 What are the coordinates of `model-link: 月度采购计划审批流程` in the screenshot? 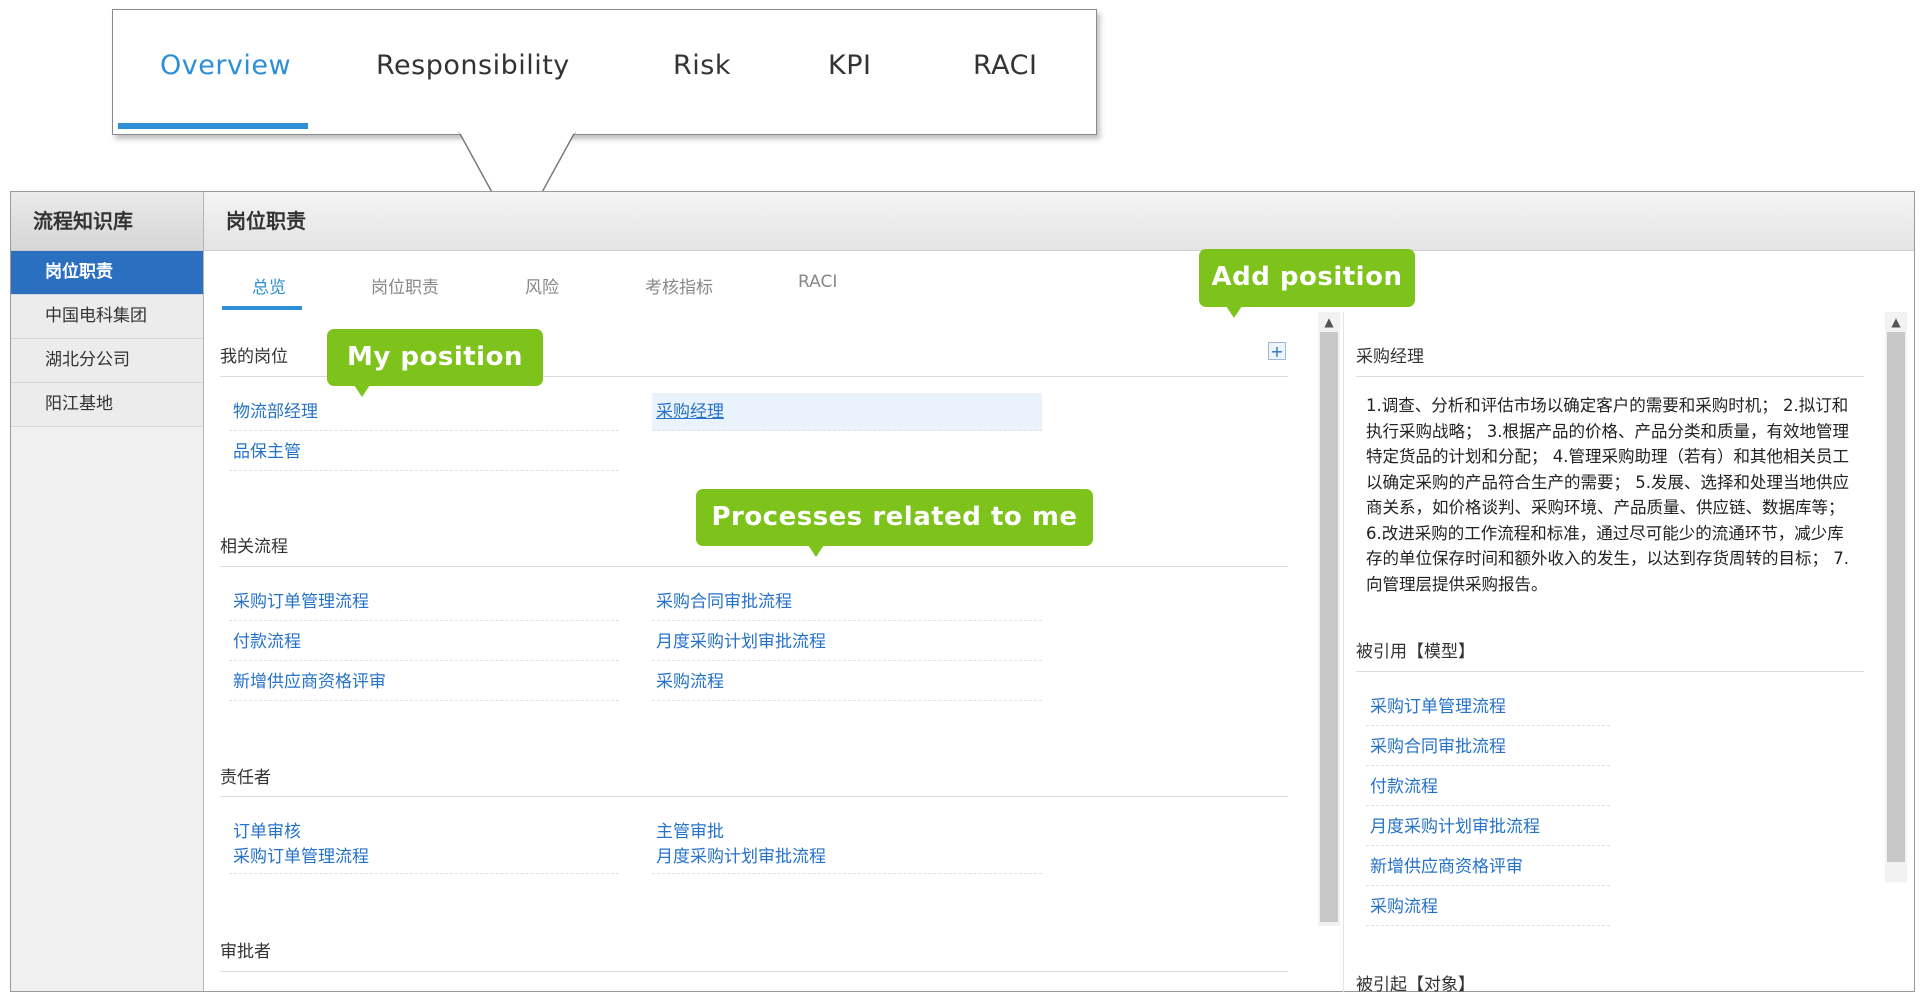 It's located at (1488, 827).